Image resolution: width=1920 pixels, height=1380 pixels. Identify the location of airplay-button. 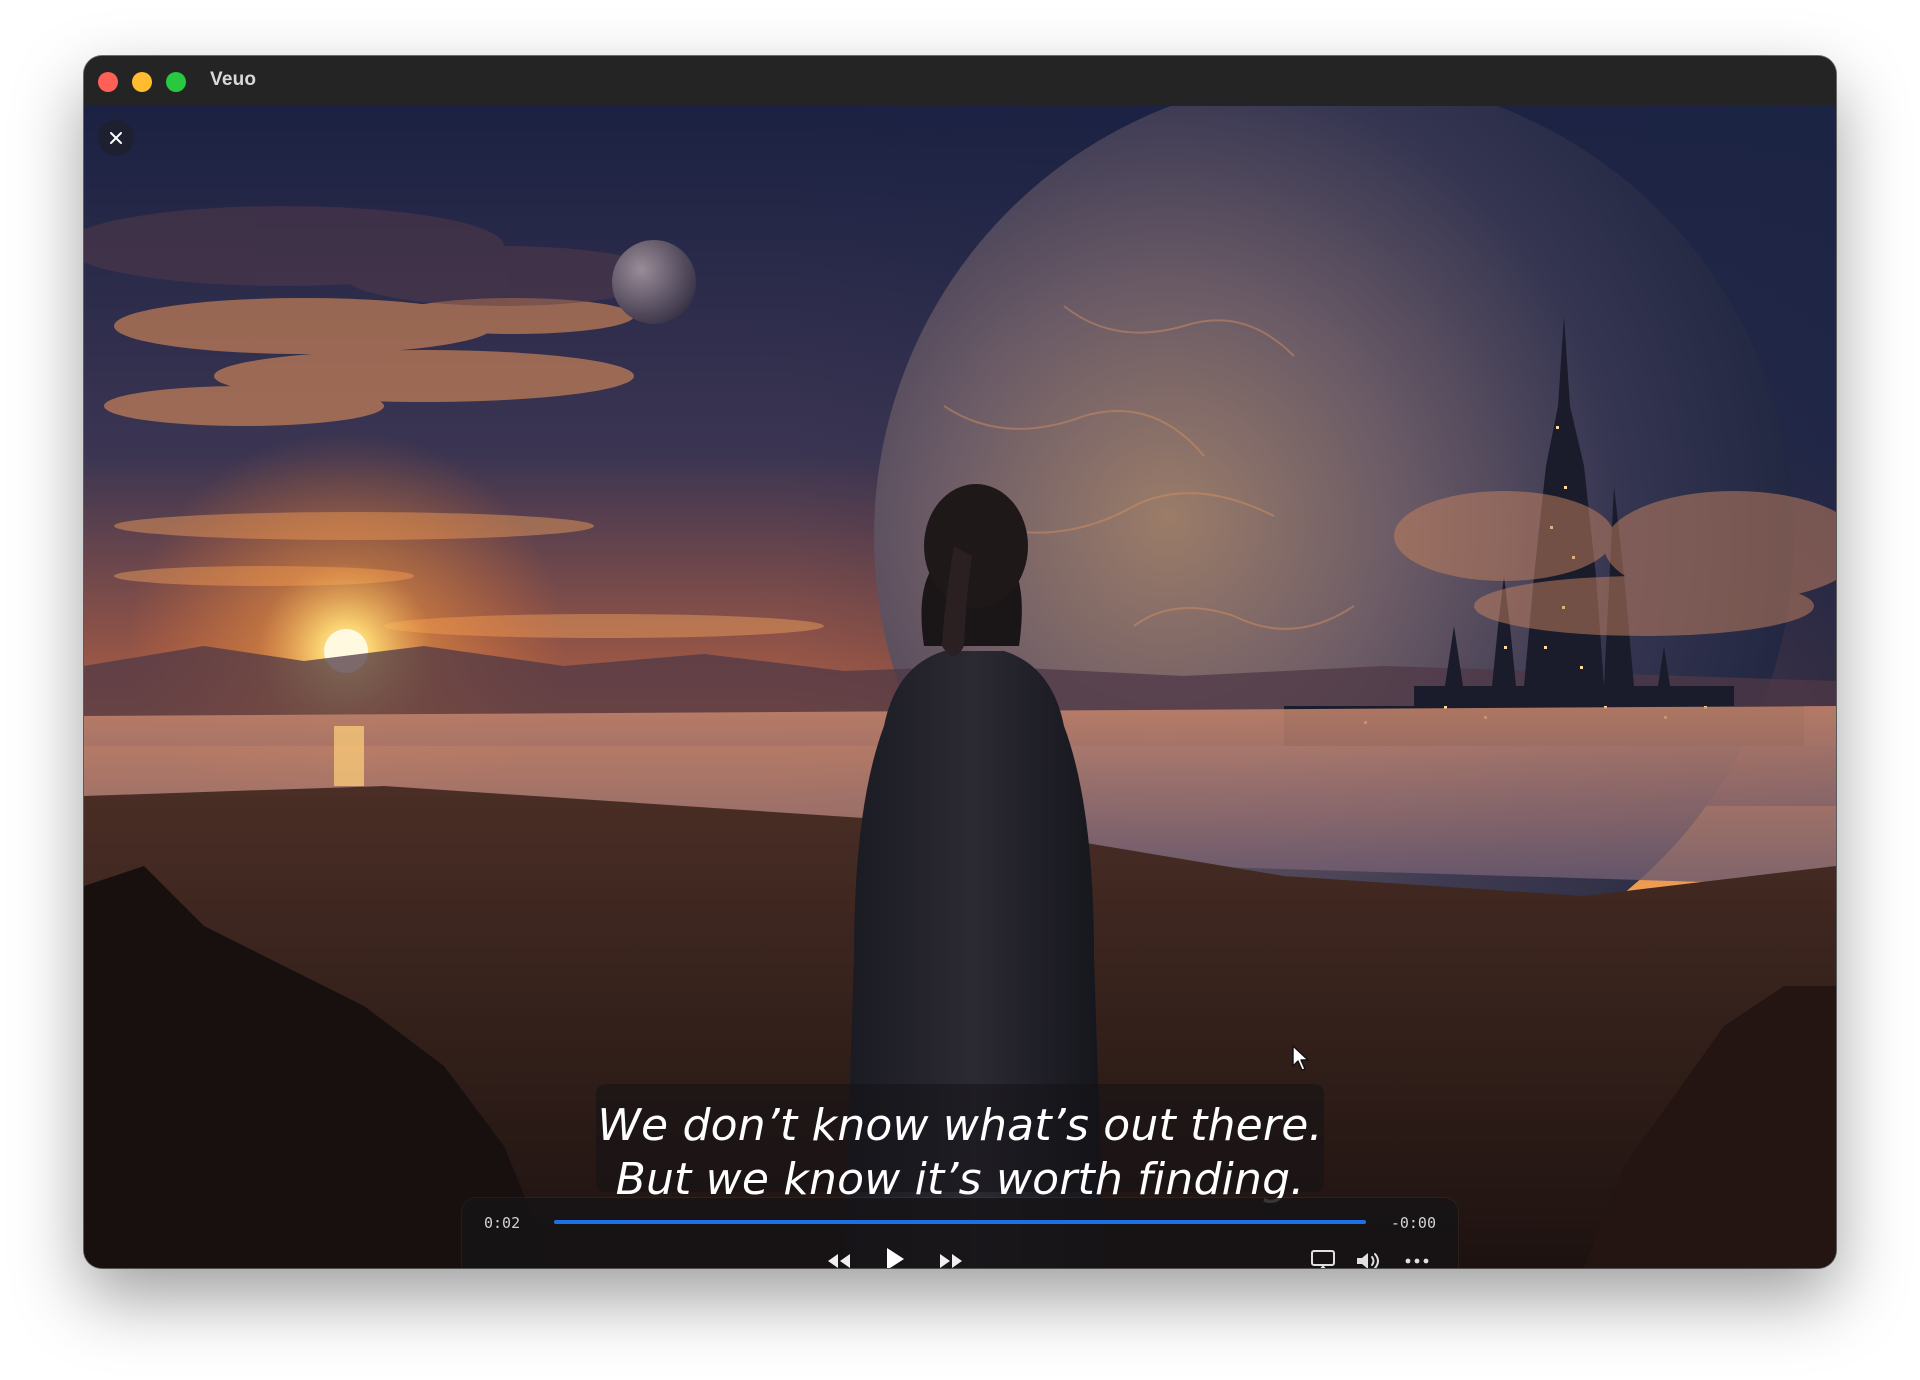
(1323, 1255).